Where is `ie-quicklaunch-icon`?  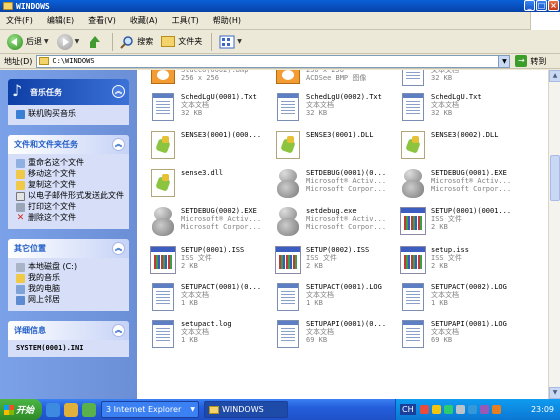
ie-quicklaunch-icon is located at coordinates (53, 409).